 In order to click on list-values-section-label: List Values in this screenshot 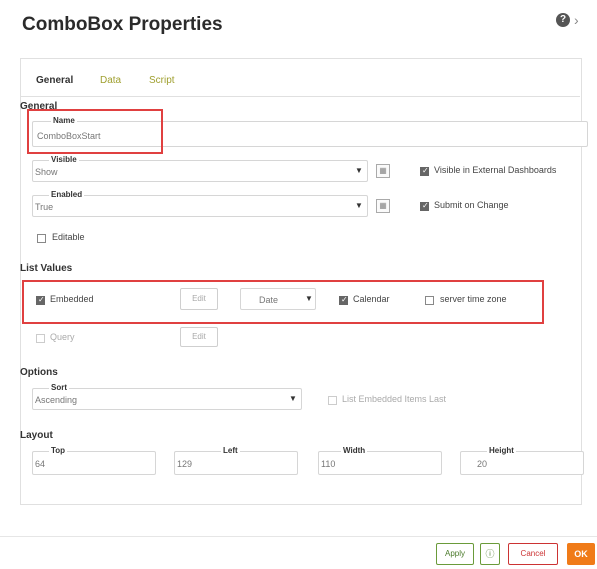, I will do `click(46, 268)`.